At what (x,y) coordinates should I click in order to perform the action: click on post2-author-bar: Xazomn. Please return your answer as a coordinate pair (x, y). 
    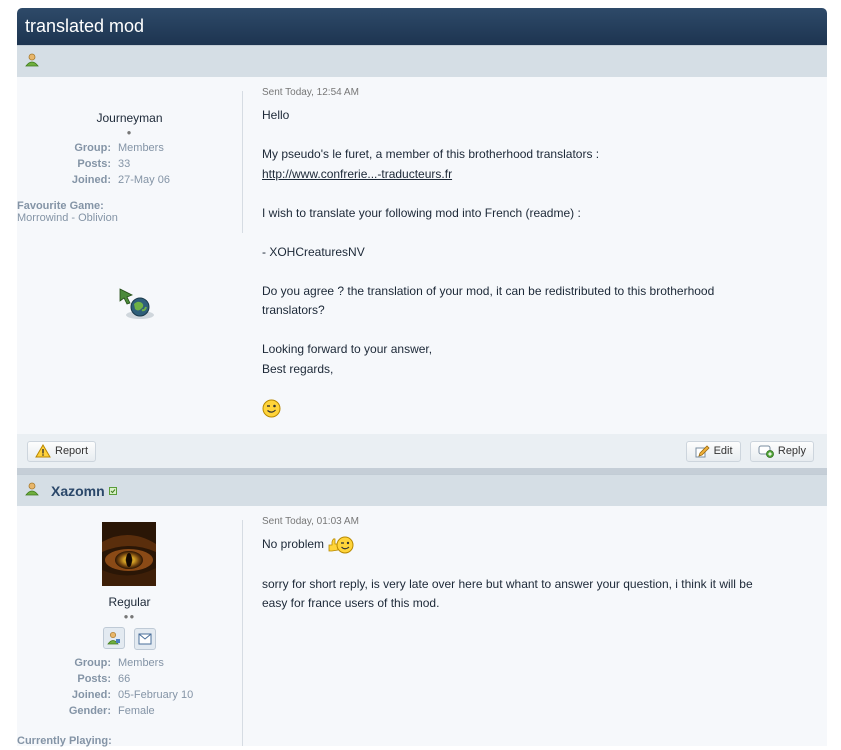
    Looking at the image, I should click on (422, 490).